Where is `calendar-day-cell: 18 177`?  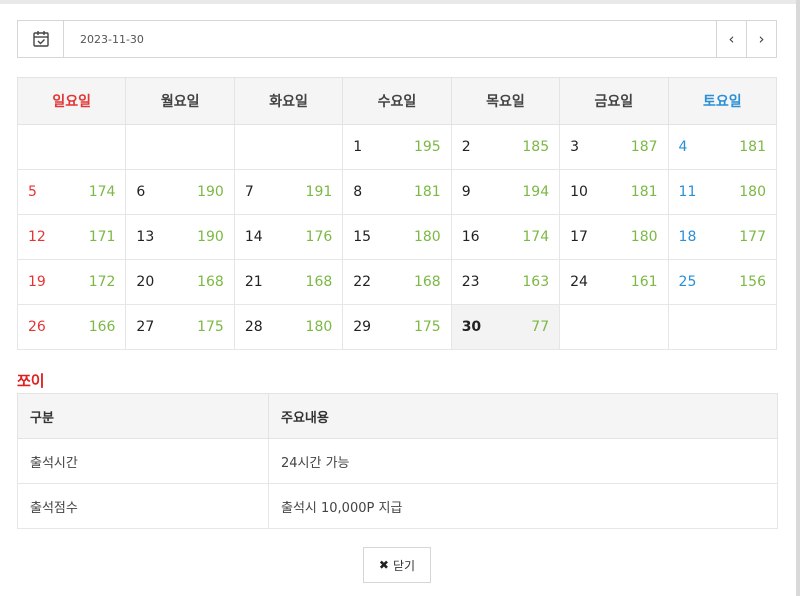 calendar-day-cell: 18 177 is located at coordinates (722, 237).